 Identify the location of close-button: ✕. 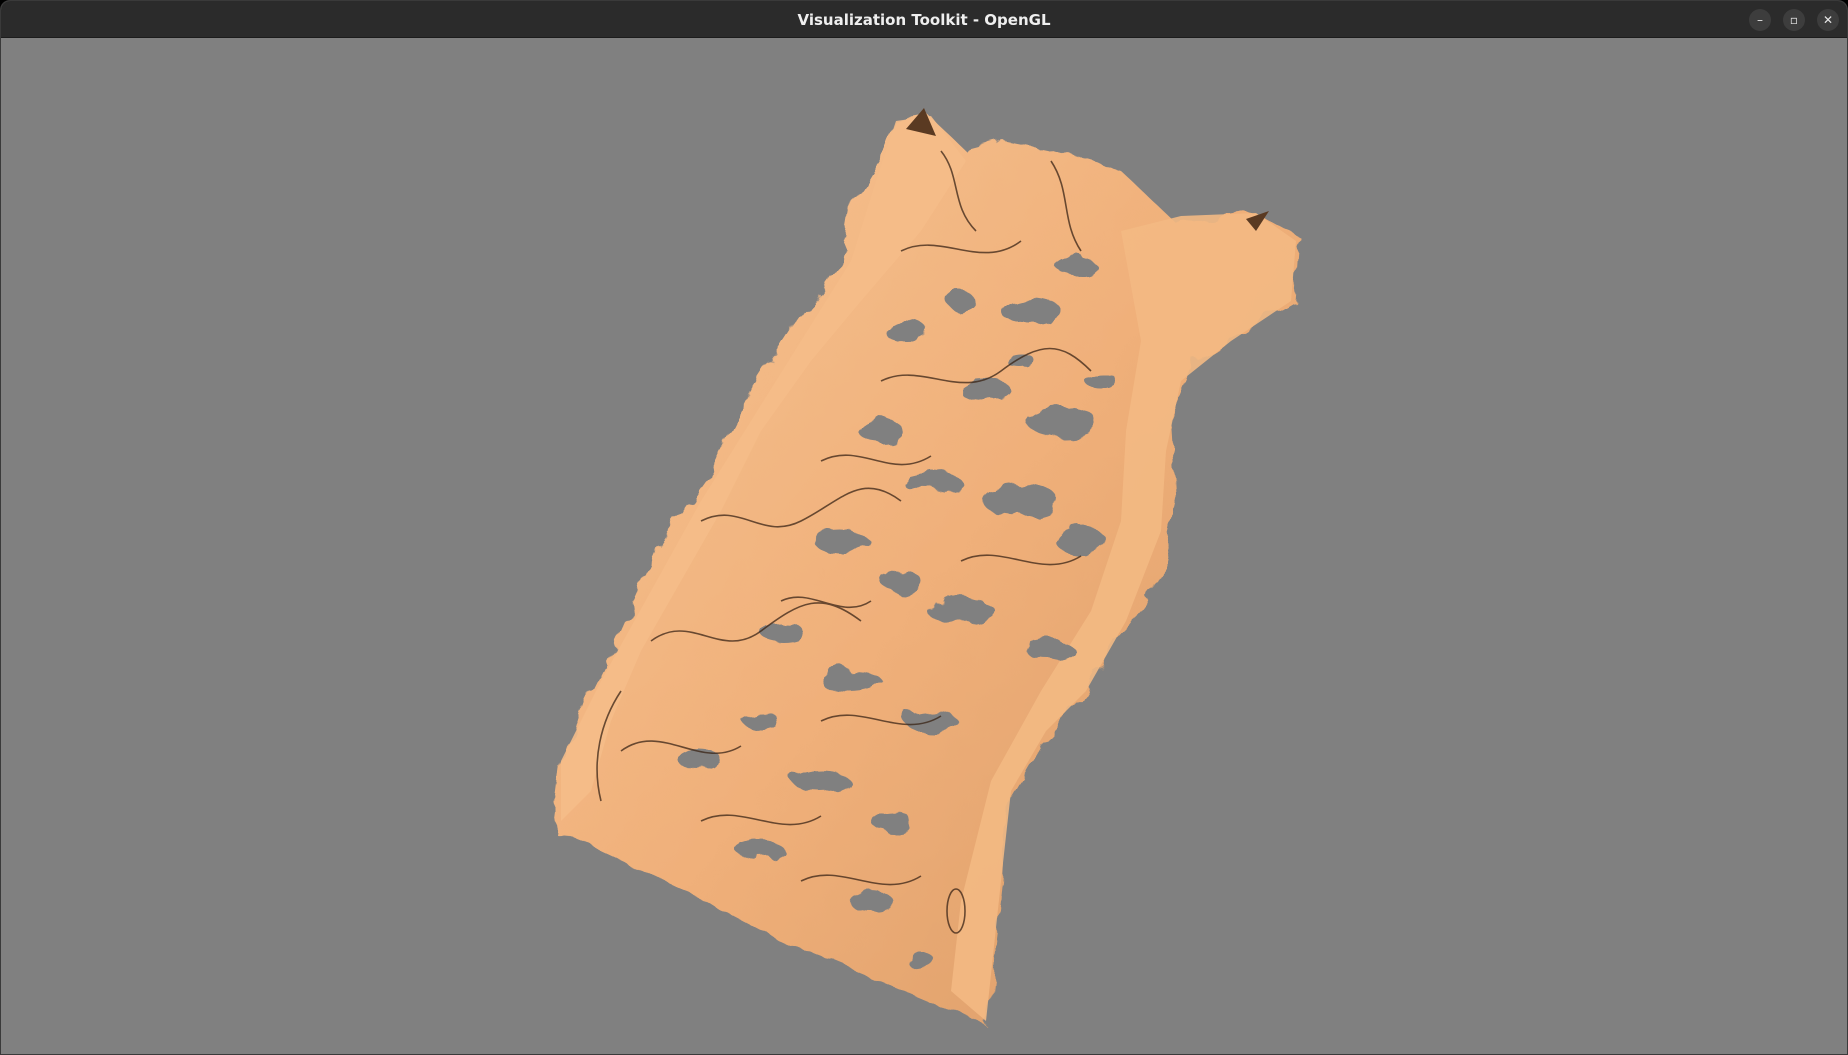
(1828, 20).